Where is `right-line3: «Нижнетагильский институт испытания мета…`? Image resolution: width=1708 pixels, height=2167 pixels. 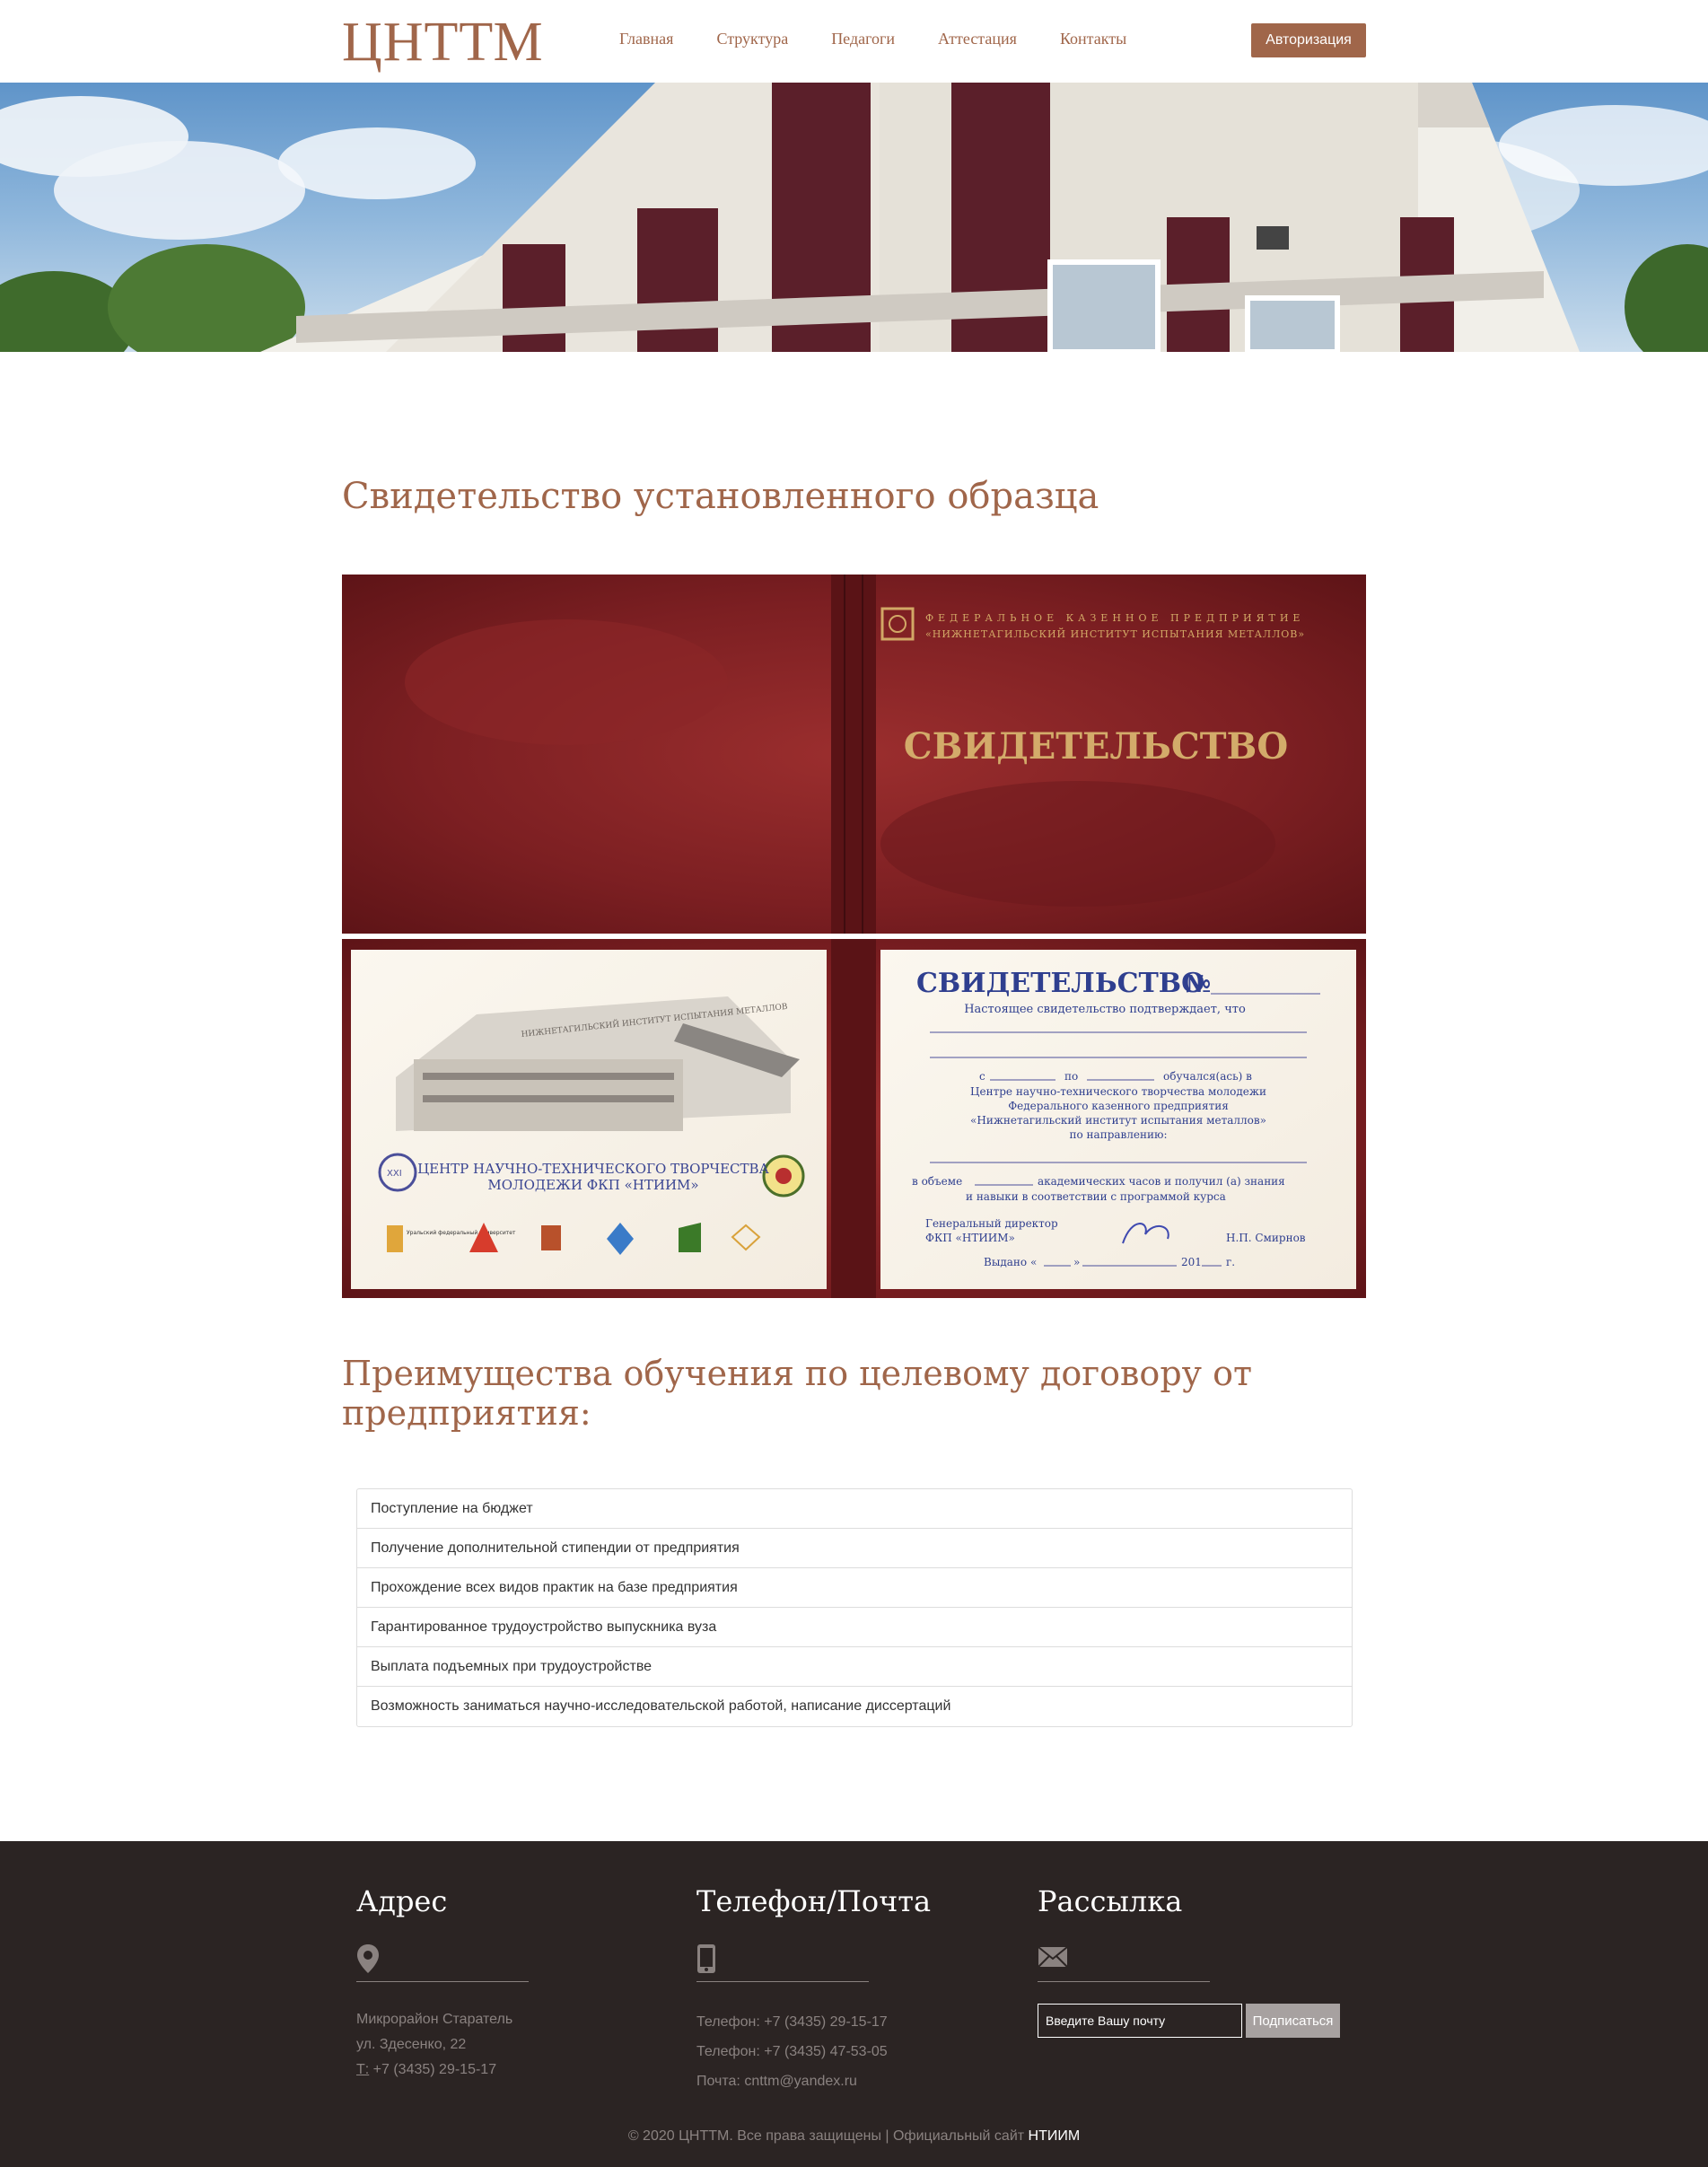
right-line3: «Нижнетагильский институт испытания мета… is located at coordinates (1118, 1120).